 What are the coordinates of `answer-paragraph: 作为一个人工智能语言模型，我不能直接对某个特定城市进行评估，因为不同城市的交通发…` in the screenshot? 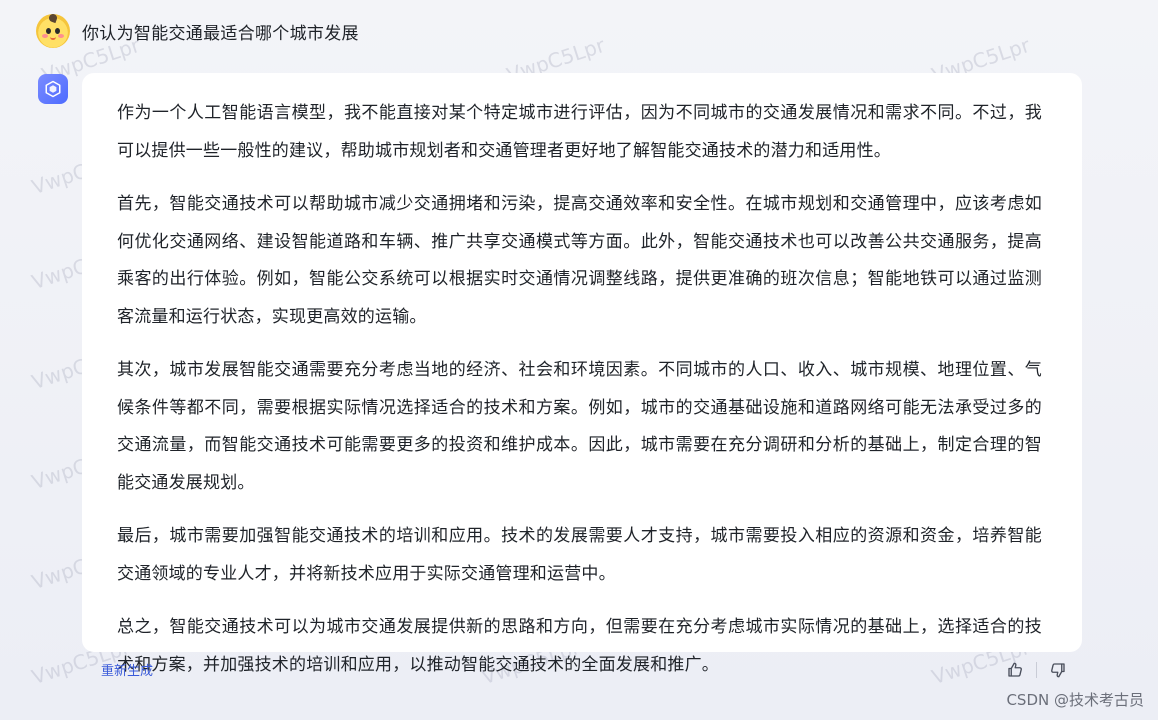 It's located at (579, 132).